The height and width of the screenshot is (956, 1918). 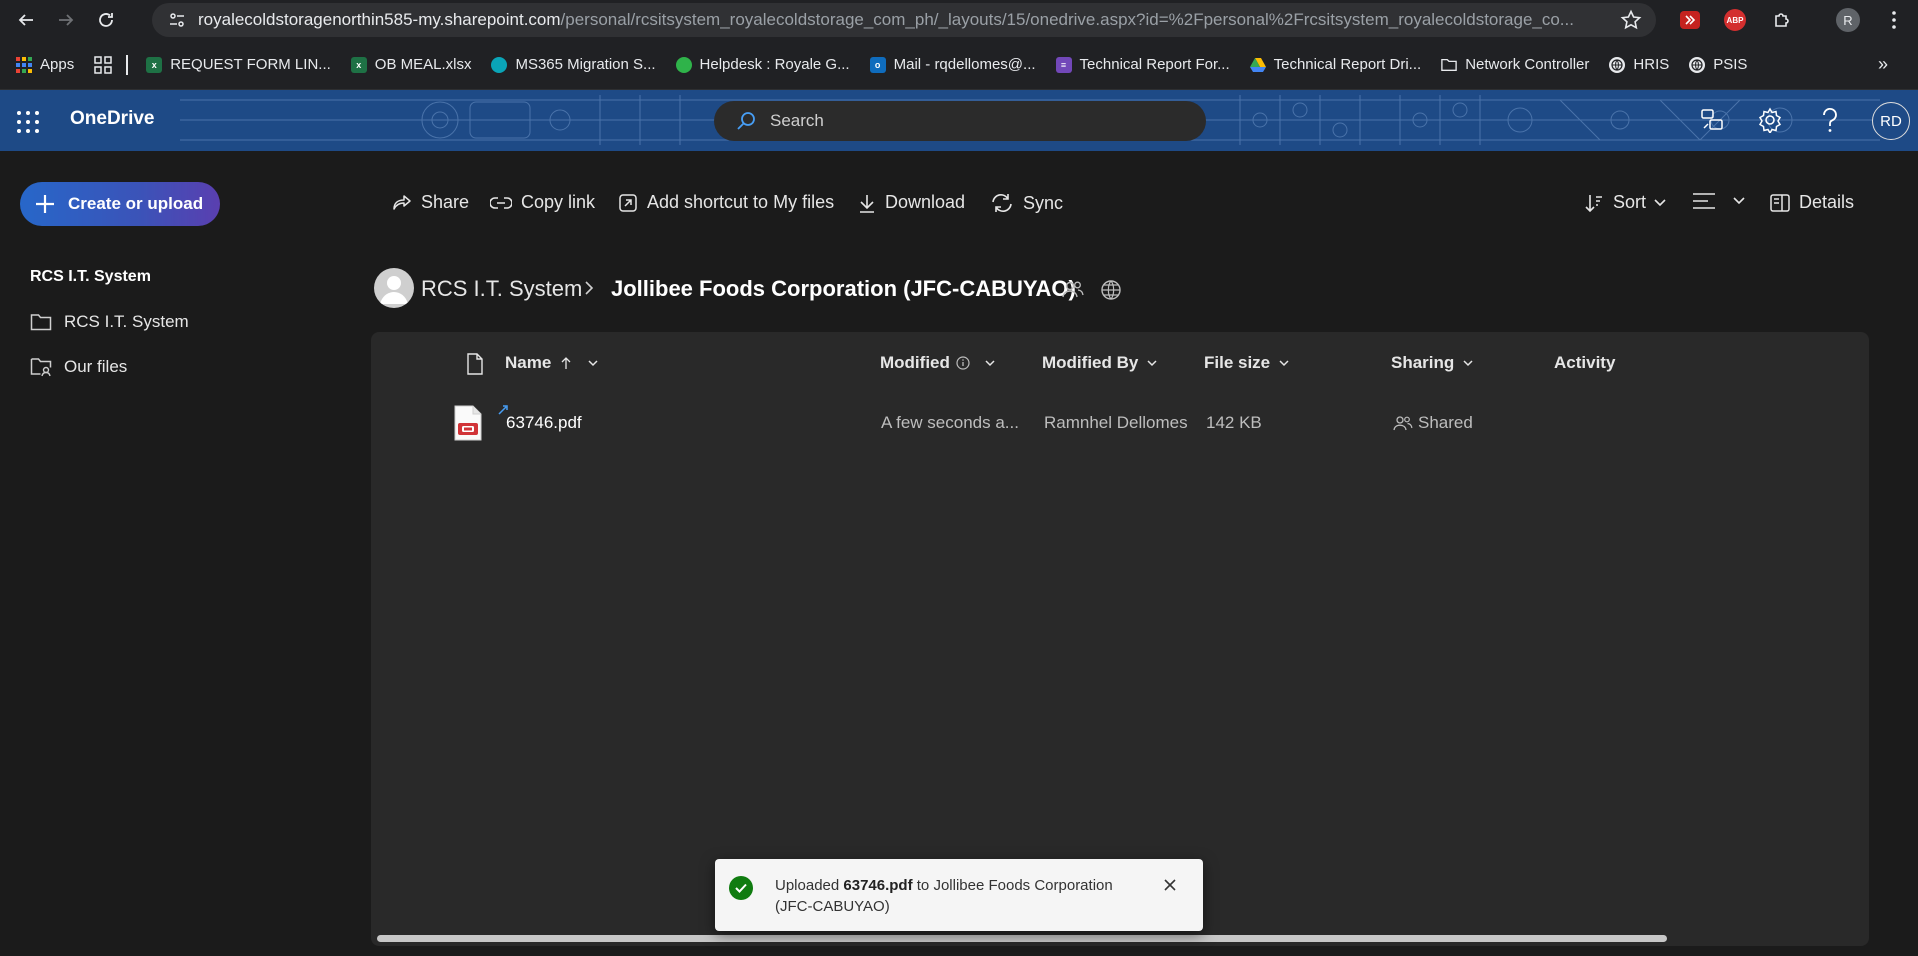 What do you see at coordinates (1026, 203) in the screenshot?
I see `sync-button: Sync` at bounding box center [1026, 203].